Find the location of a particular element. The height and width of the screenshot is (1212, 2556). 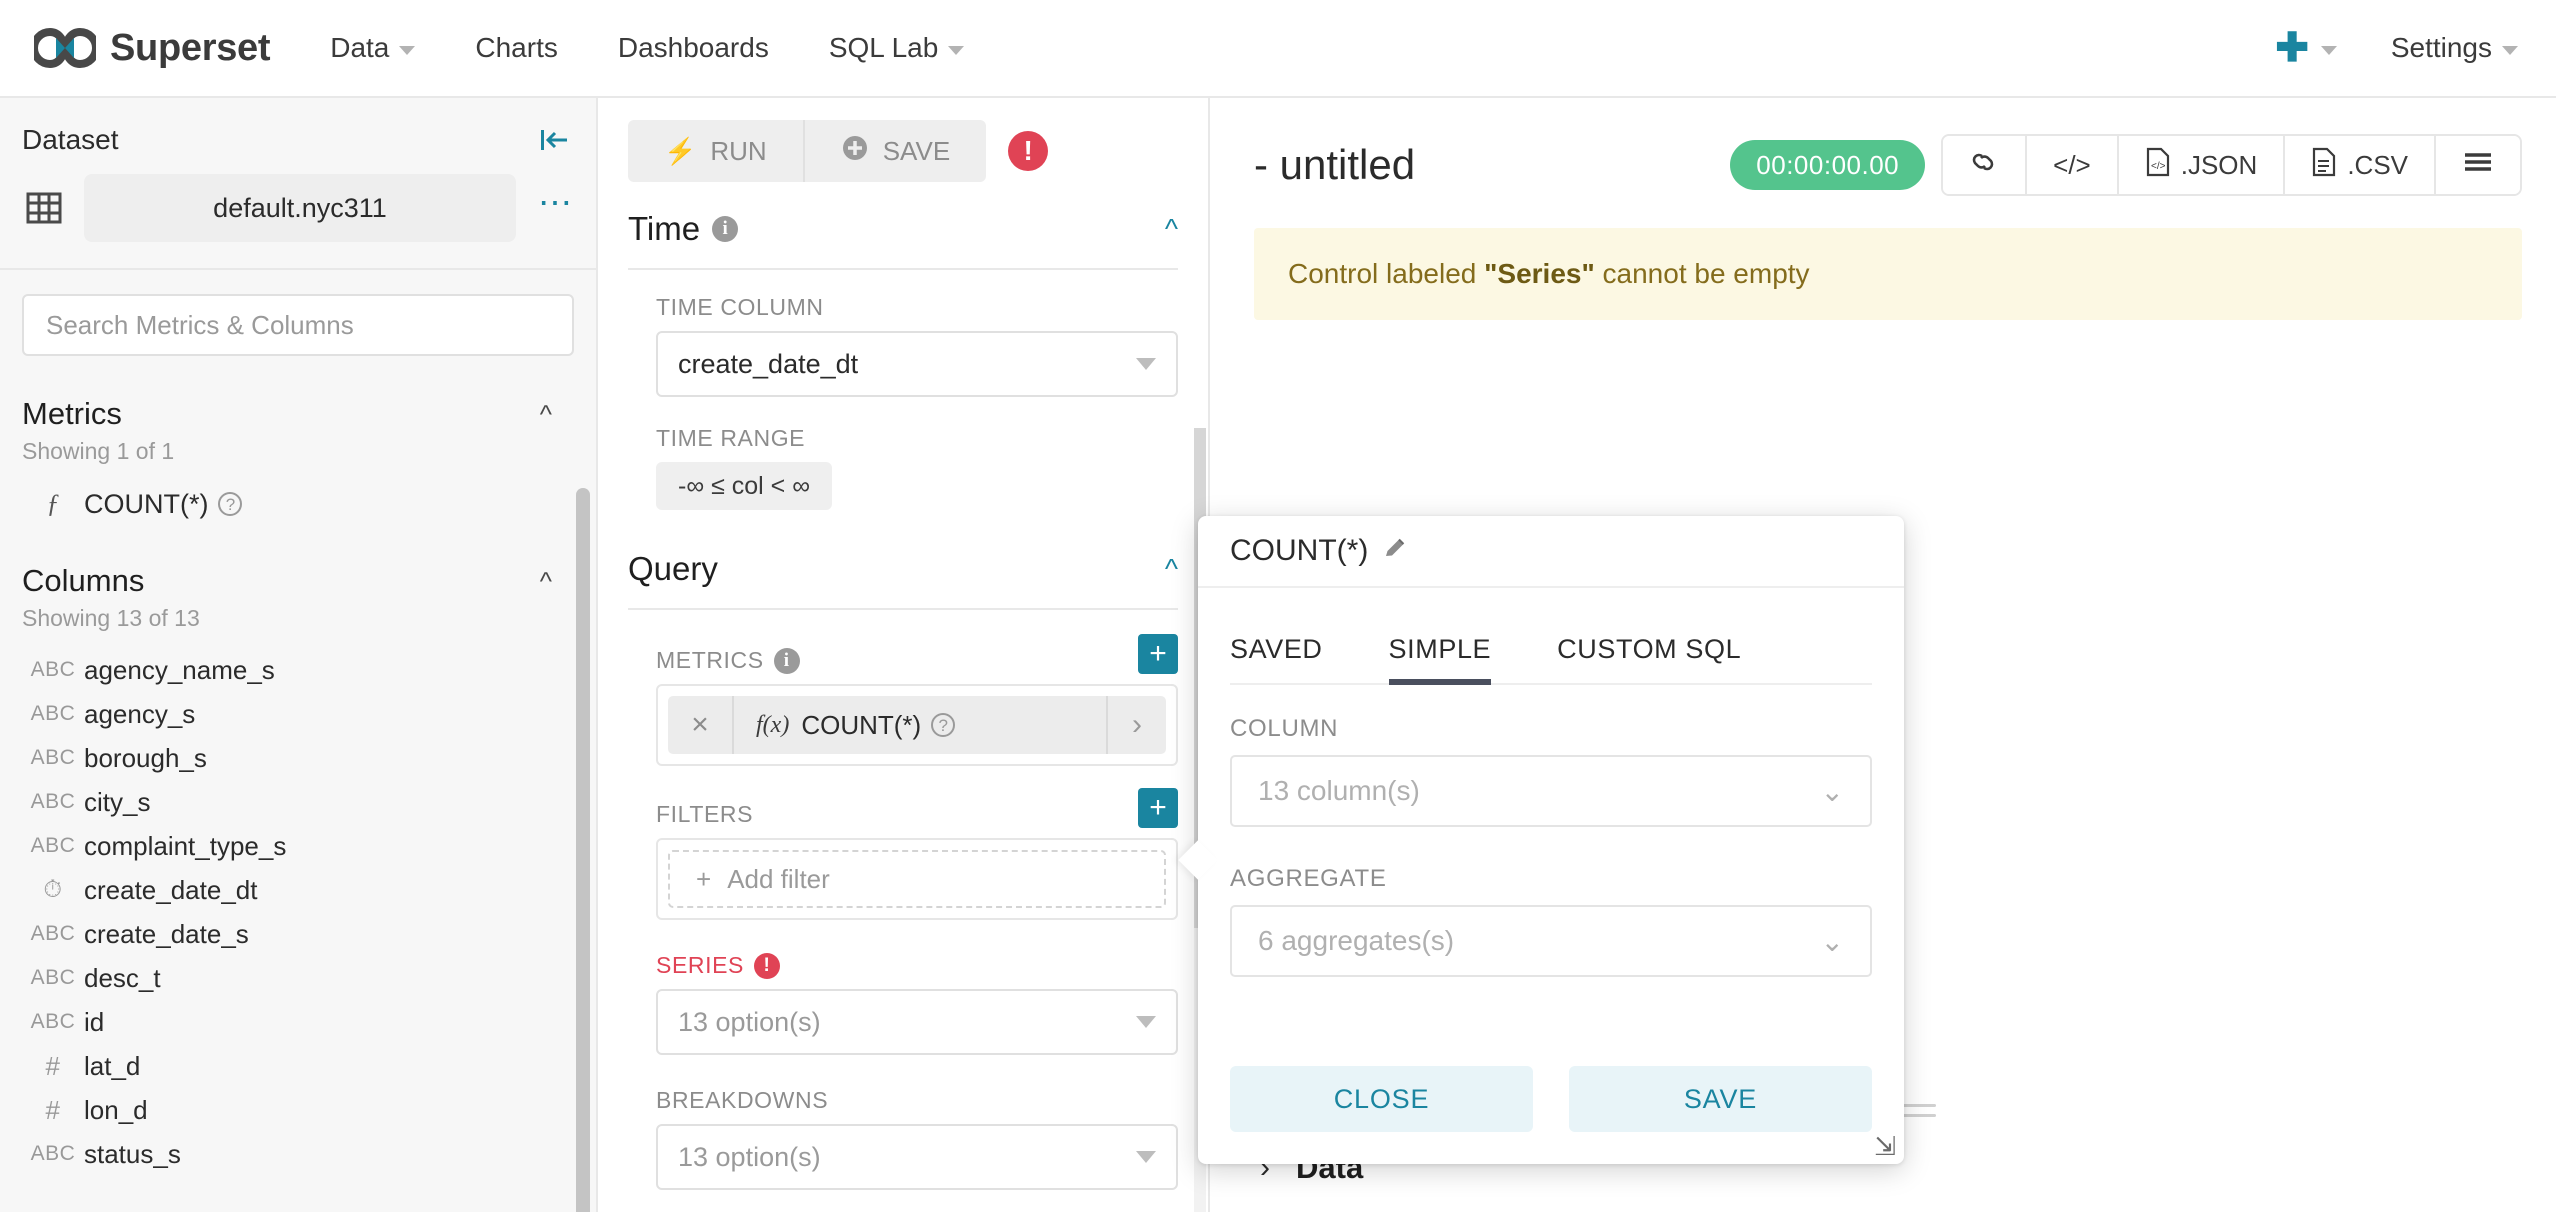

settings-label: Settings is located at coordinates (2441, 47).